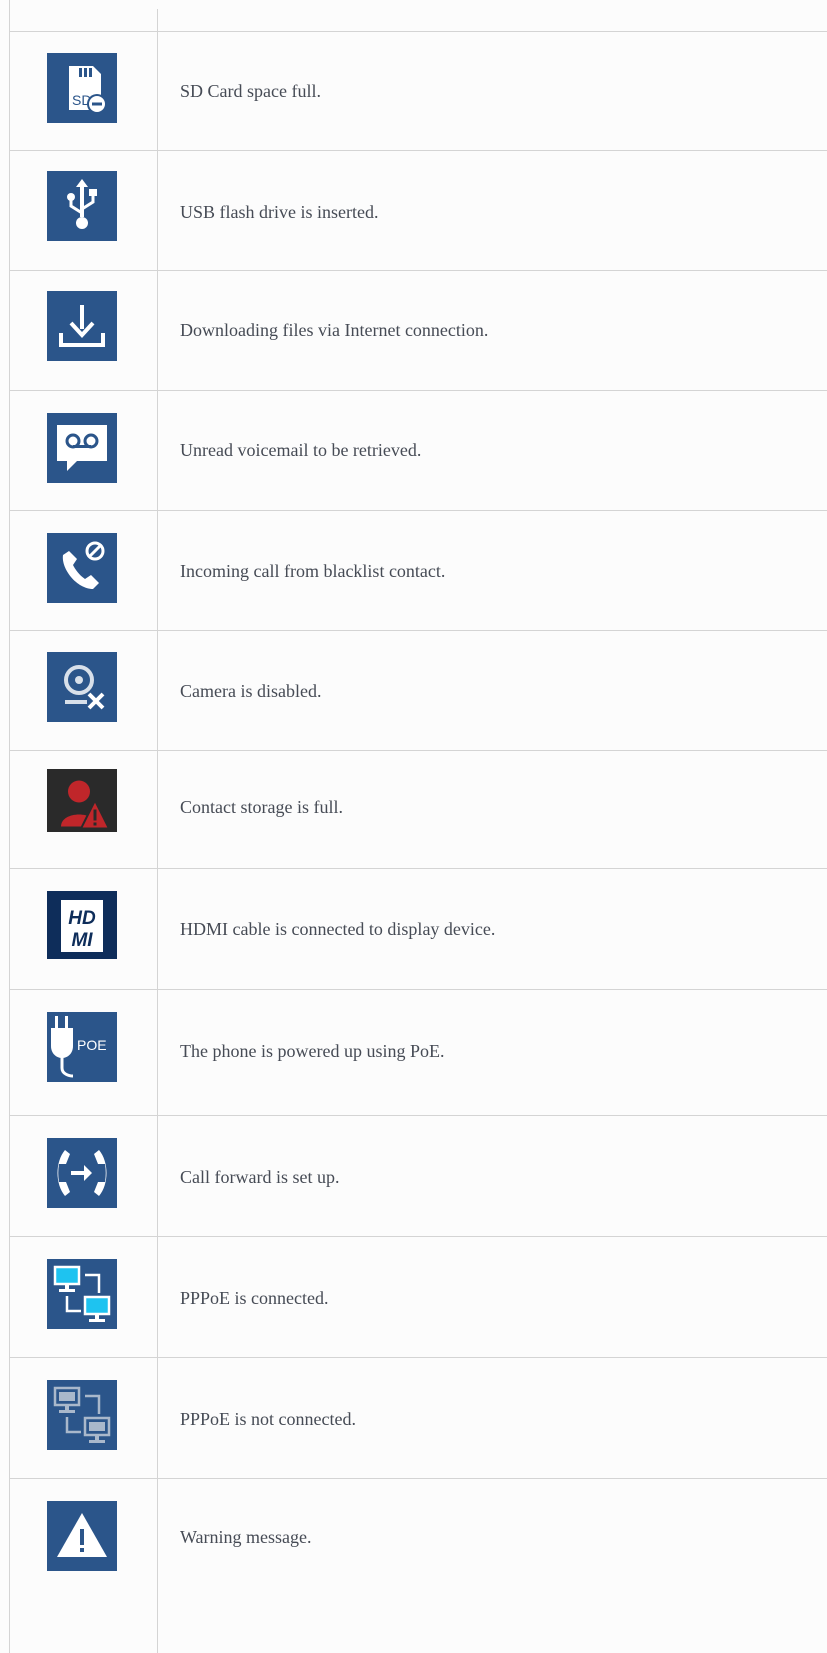 This screenshot has height=1653, width=827. What do you see at coordinates (313, 571) in the screenshot?
I see `row-description: Incoming call from blacklist contact.` at bounding box center [313, 571].